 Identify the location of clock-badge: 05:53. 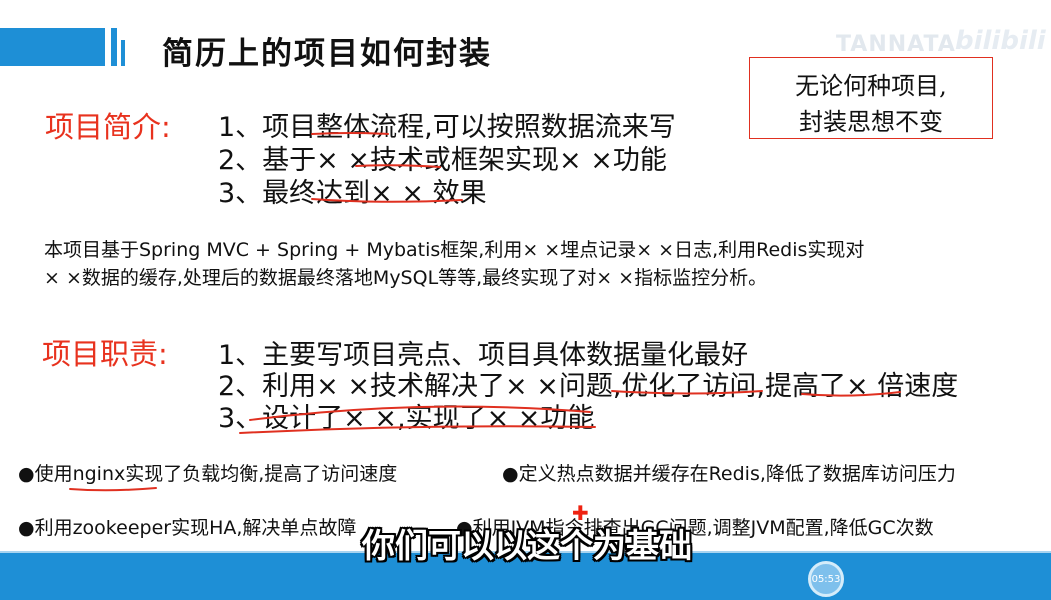
(826, 579).